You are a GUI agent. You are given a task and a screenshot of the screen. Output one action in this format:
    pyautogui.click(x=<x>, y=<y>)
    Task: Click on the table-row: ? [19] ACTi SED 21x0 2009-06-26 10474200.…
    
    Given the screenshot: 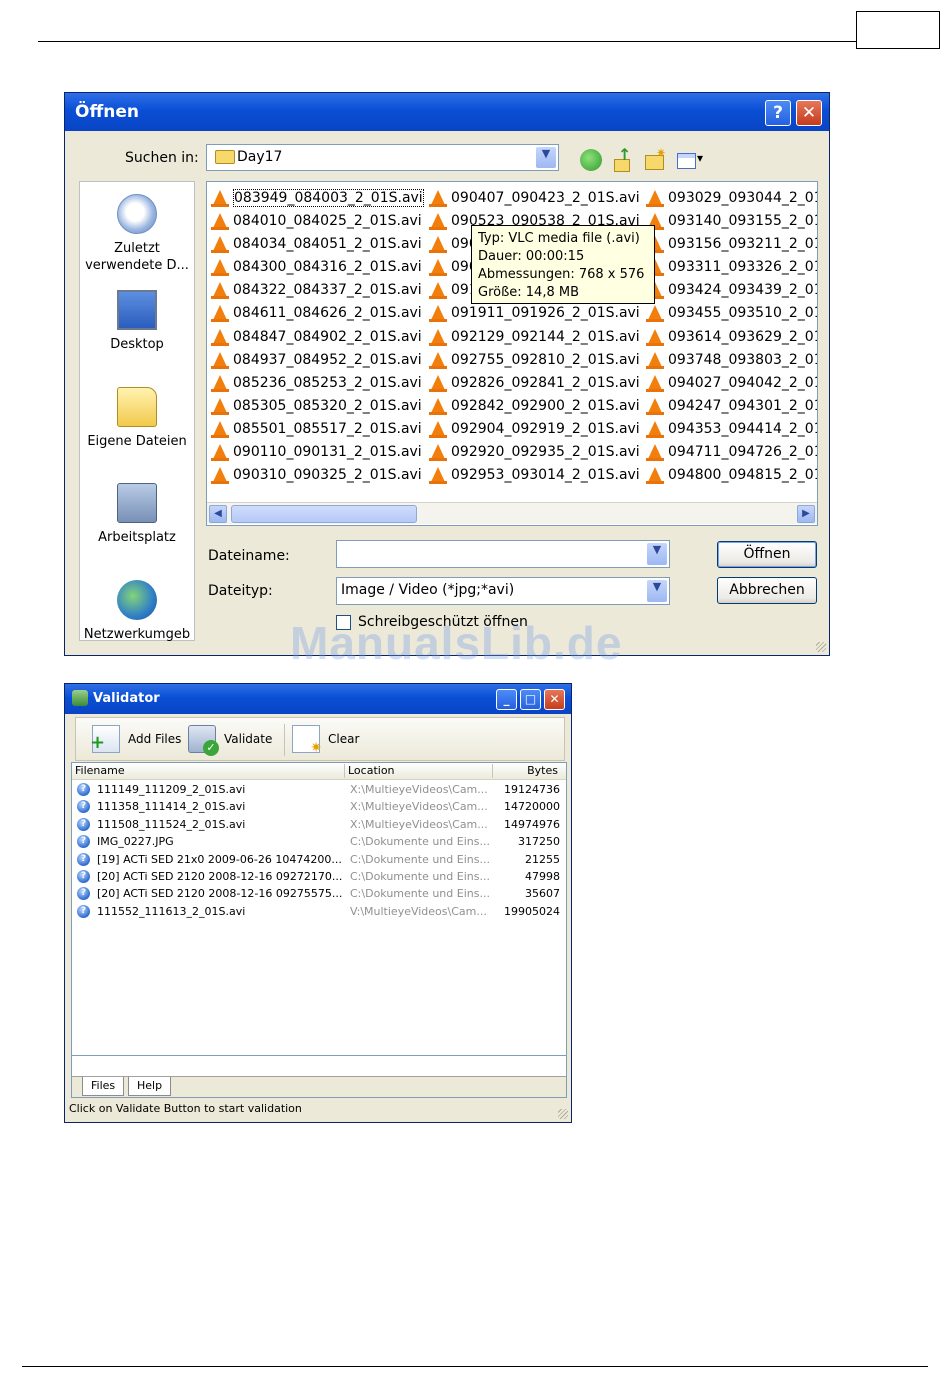 What is the action you would take?
    pyautogui.click(x=319, y=859)
    